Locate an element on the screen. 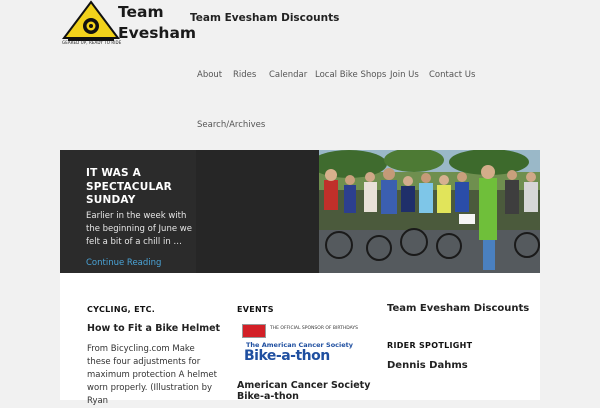 The image size is (600, 408). bikeathon-wordmark: Bike-a-thon is located at coordinates (287, 356).